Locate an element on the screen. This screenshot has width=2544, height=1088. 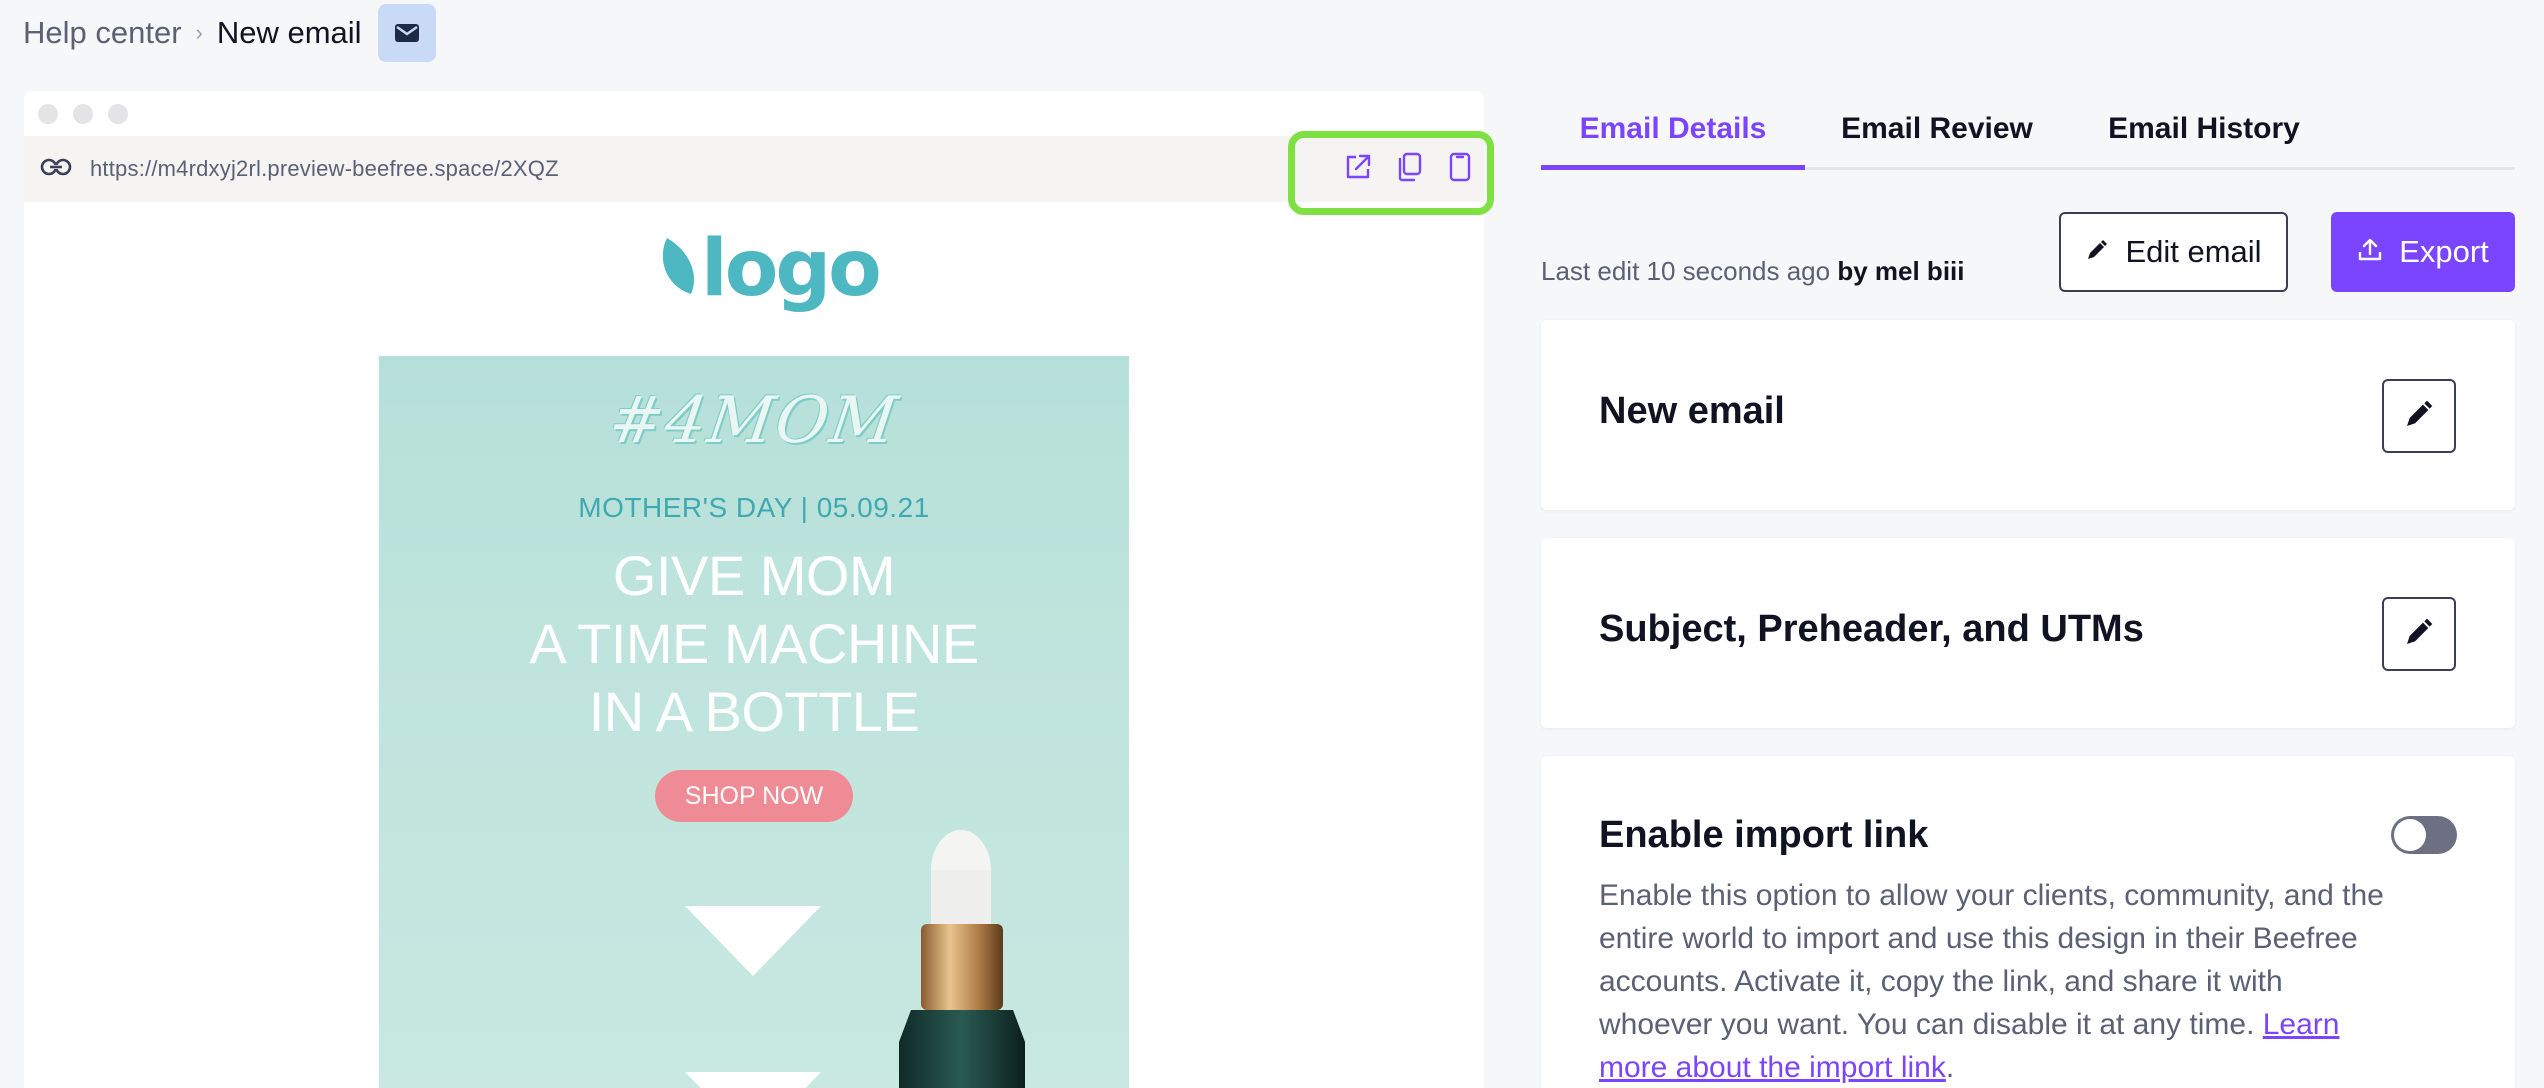
subject-preheader-card: Subject, Preheader, and UTMs is located at coordinates (2028, 633).